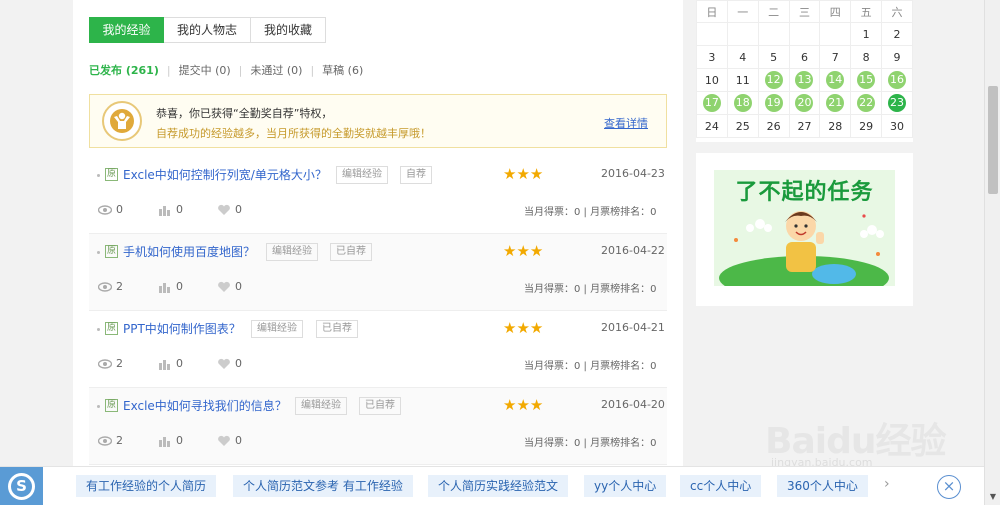  I want to click on filter-drafts: 草稿 (6), so click(342, 70).